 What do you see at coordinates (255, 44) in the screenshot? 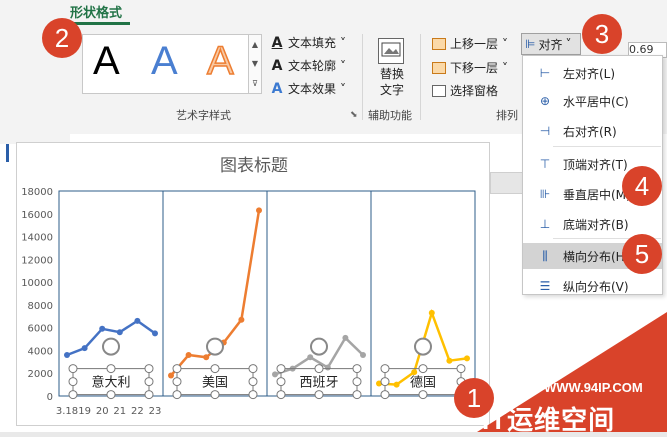
I see `scroll-up-icon: ▲` at bounding box center [255, 44].